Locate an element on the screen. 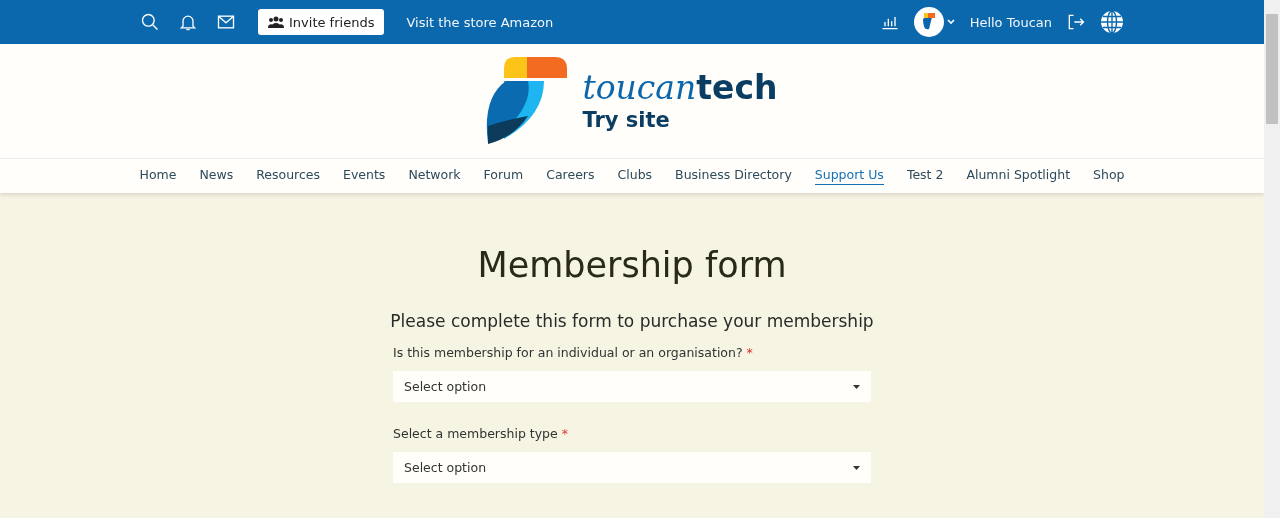  nav-link: Clubs is located at coordinates (635, 176).